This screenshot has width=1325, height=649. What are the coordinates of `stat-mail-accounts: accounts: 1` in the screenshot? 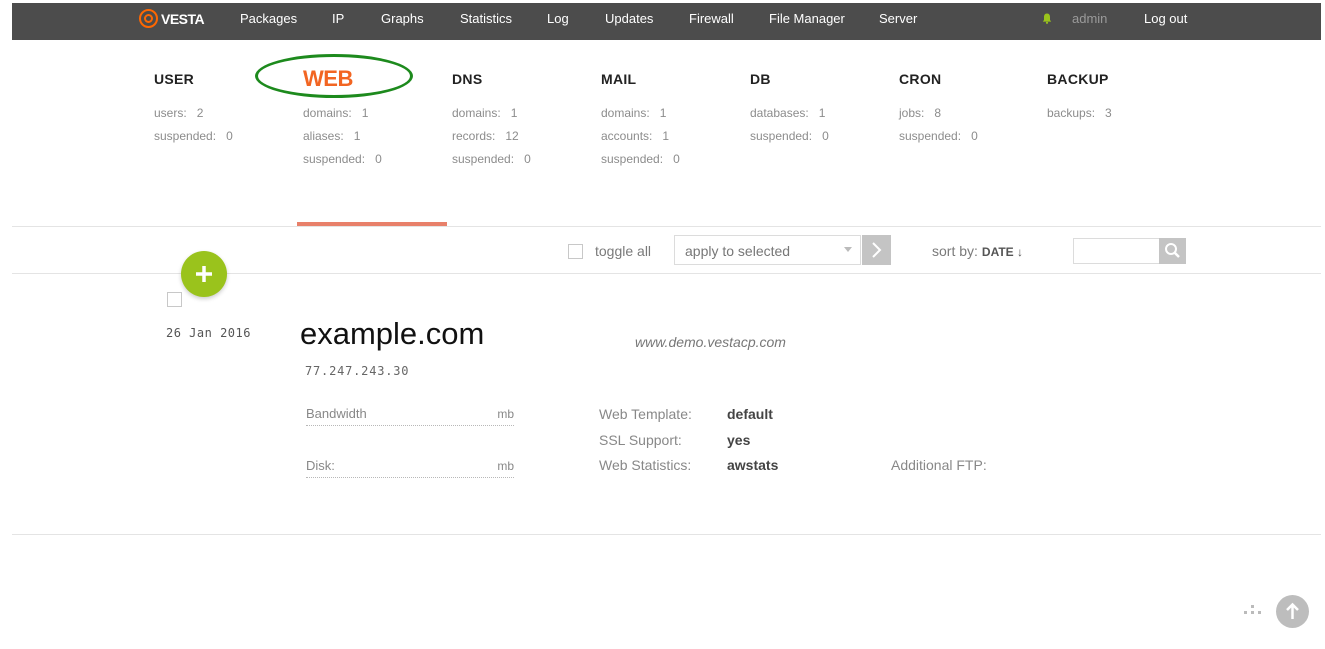 It's located at (635, 136).